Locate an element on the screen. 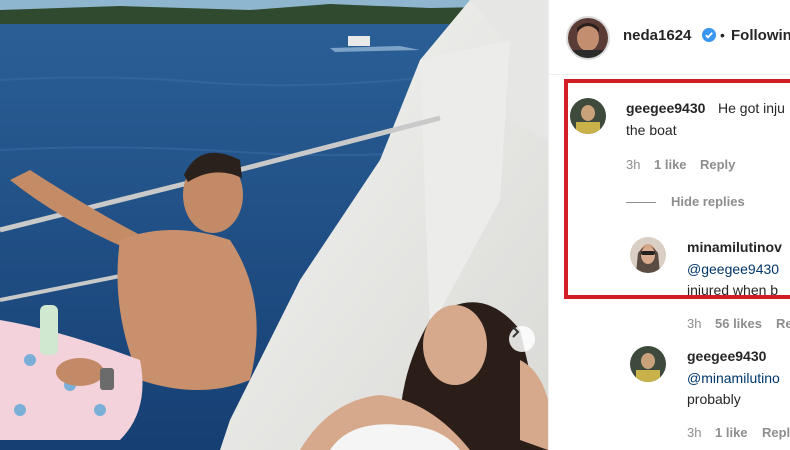  hide-replies-line is located at coordinates (641, 202).